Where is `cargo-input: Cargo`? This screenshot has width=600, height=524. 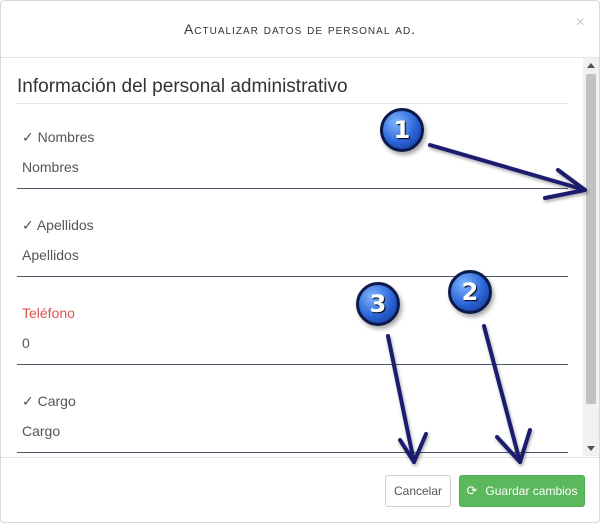 cargo-input: Cargo is located at coordinates (41, 431).